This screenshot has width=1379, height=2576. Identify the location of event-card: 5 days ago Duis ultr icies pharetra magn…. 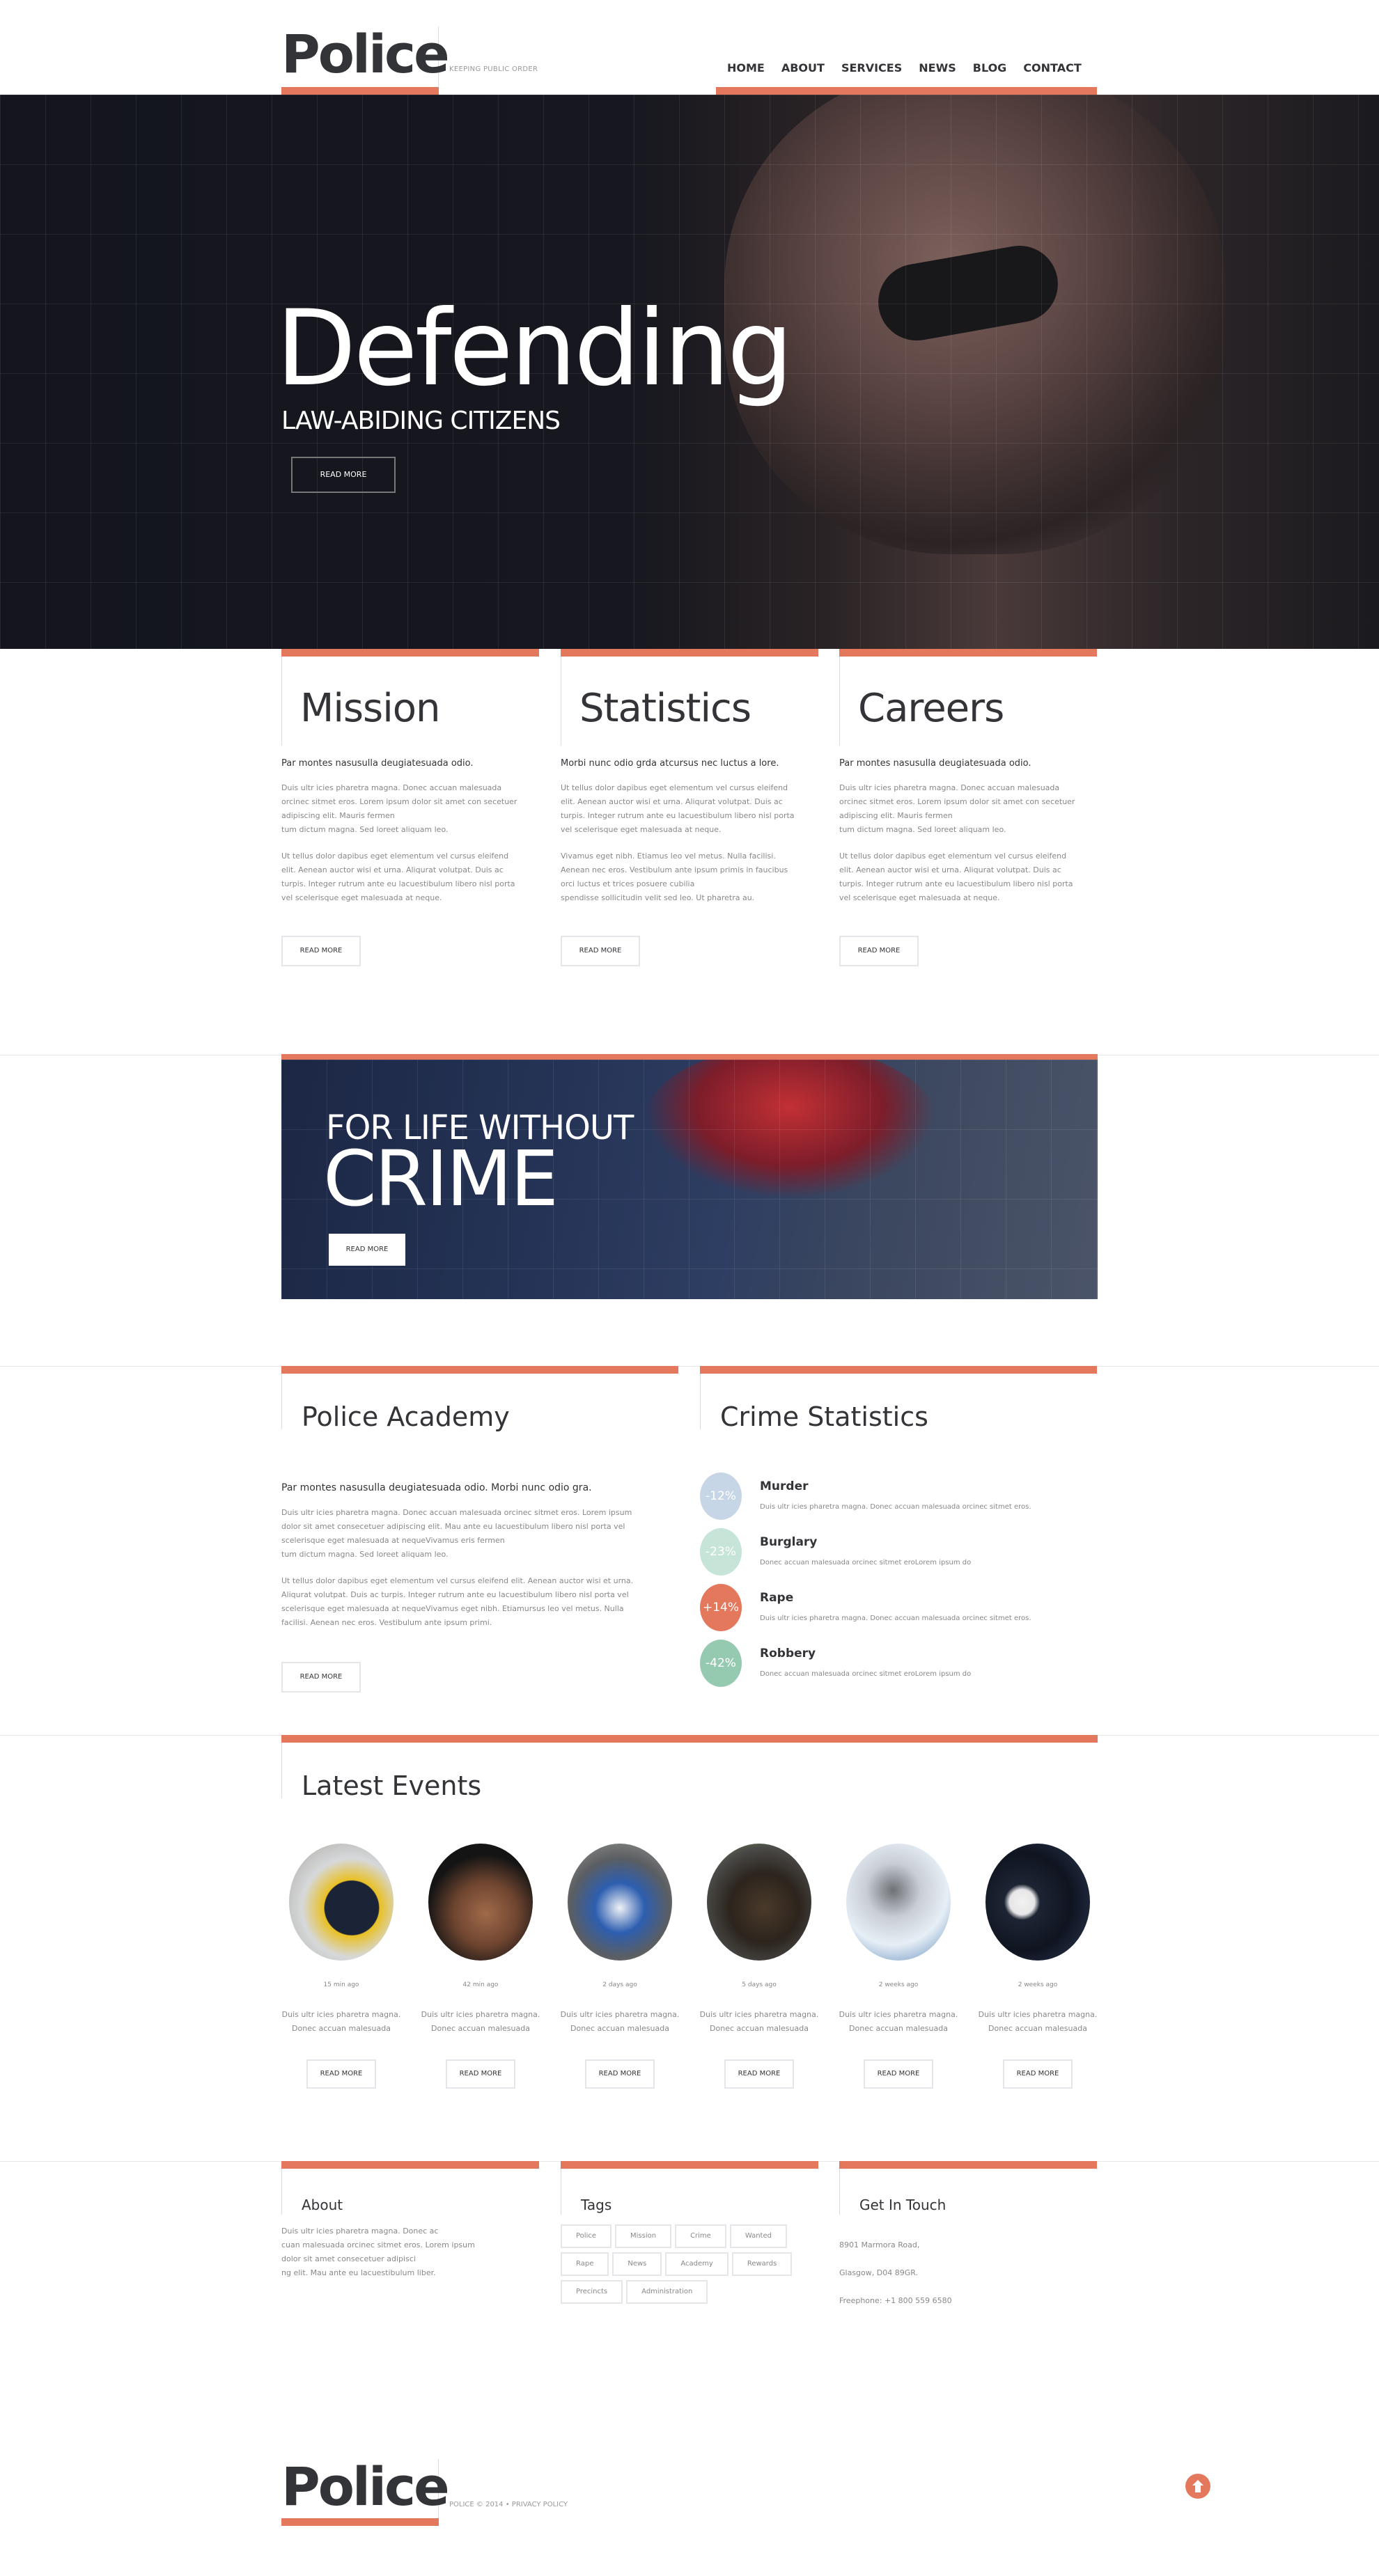
(759, 1966).